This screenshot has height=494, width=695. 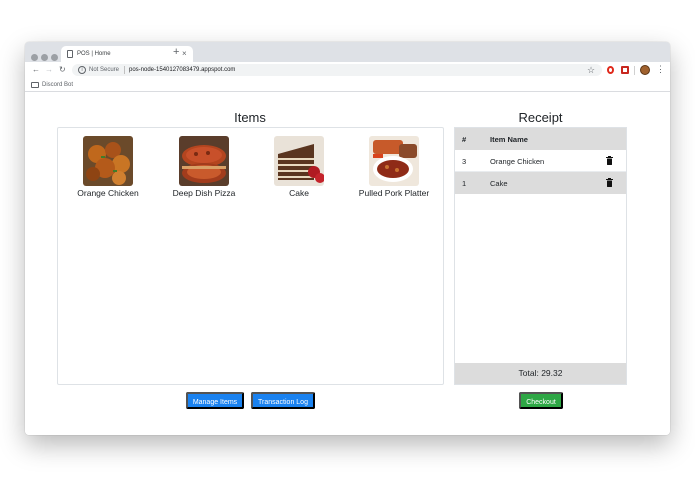 What do you see at coordinates (541, 400) in the screenshot?
I see `checkout-button: Checkout` at bounding box center [541, 400].